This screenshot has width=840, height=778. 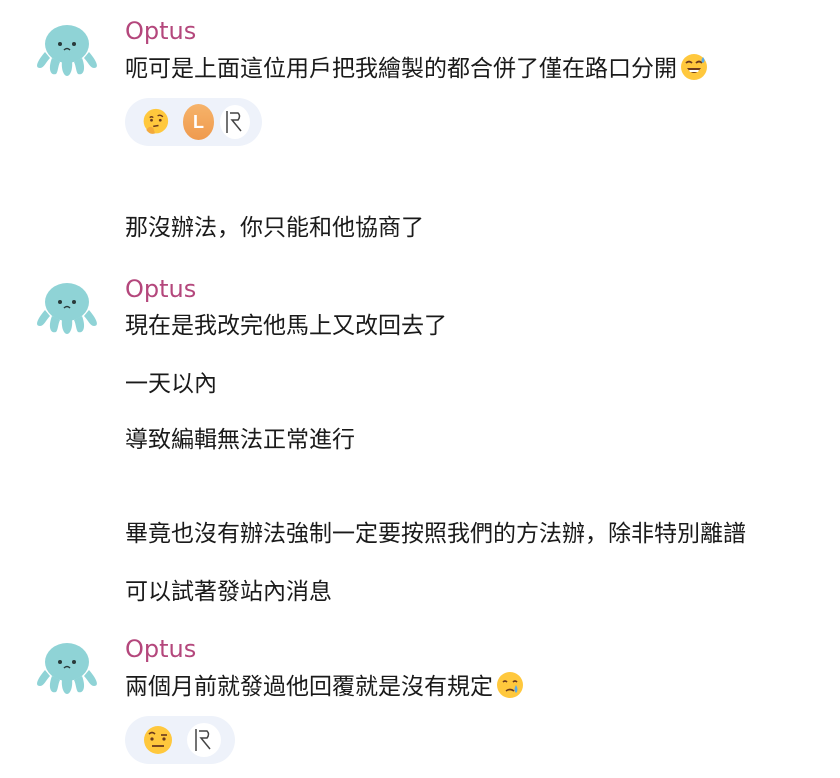 I want to click on message-text: 一天以內, so click(x=171, y=384).